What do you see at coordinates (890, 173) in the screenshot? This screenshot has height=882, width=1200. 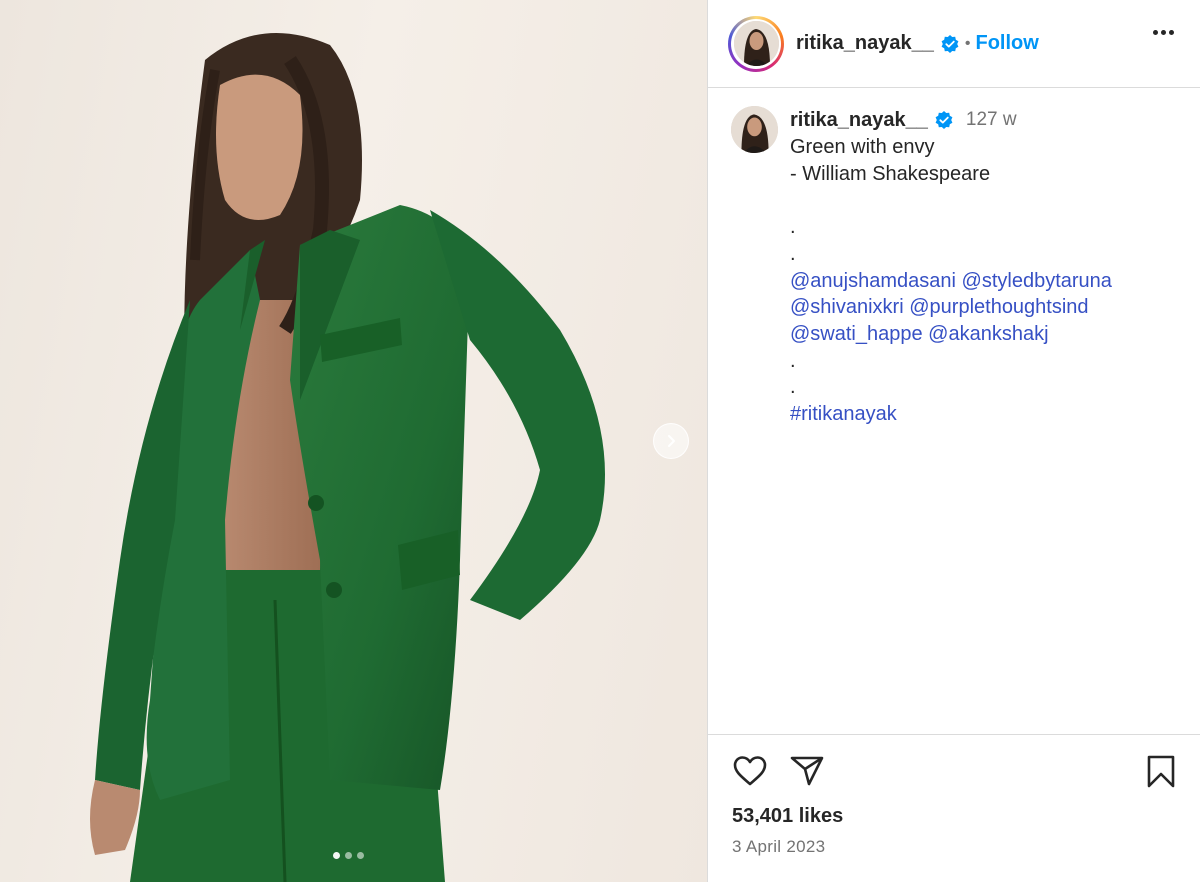 I see `caption-text: - William Shakespeare` at bounding box center [890, 173].